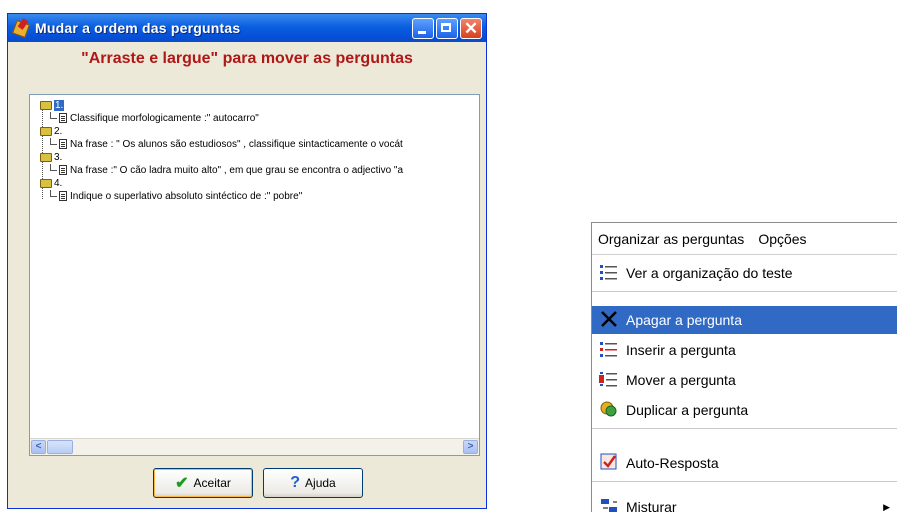 This screenshot has width=897, height=512. I want to click on menu-item-duplicate-question: Duplicar a pergunta, so click(744, 410).